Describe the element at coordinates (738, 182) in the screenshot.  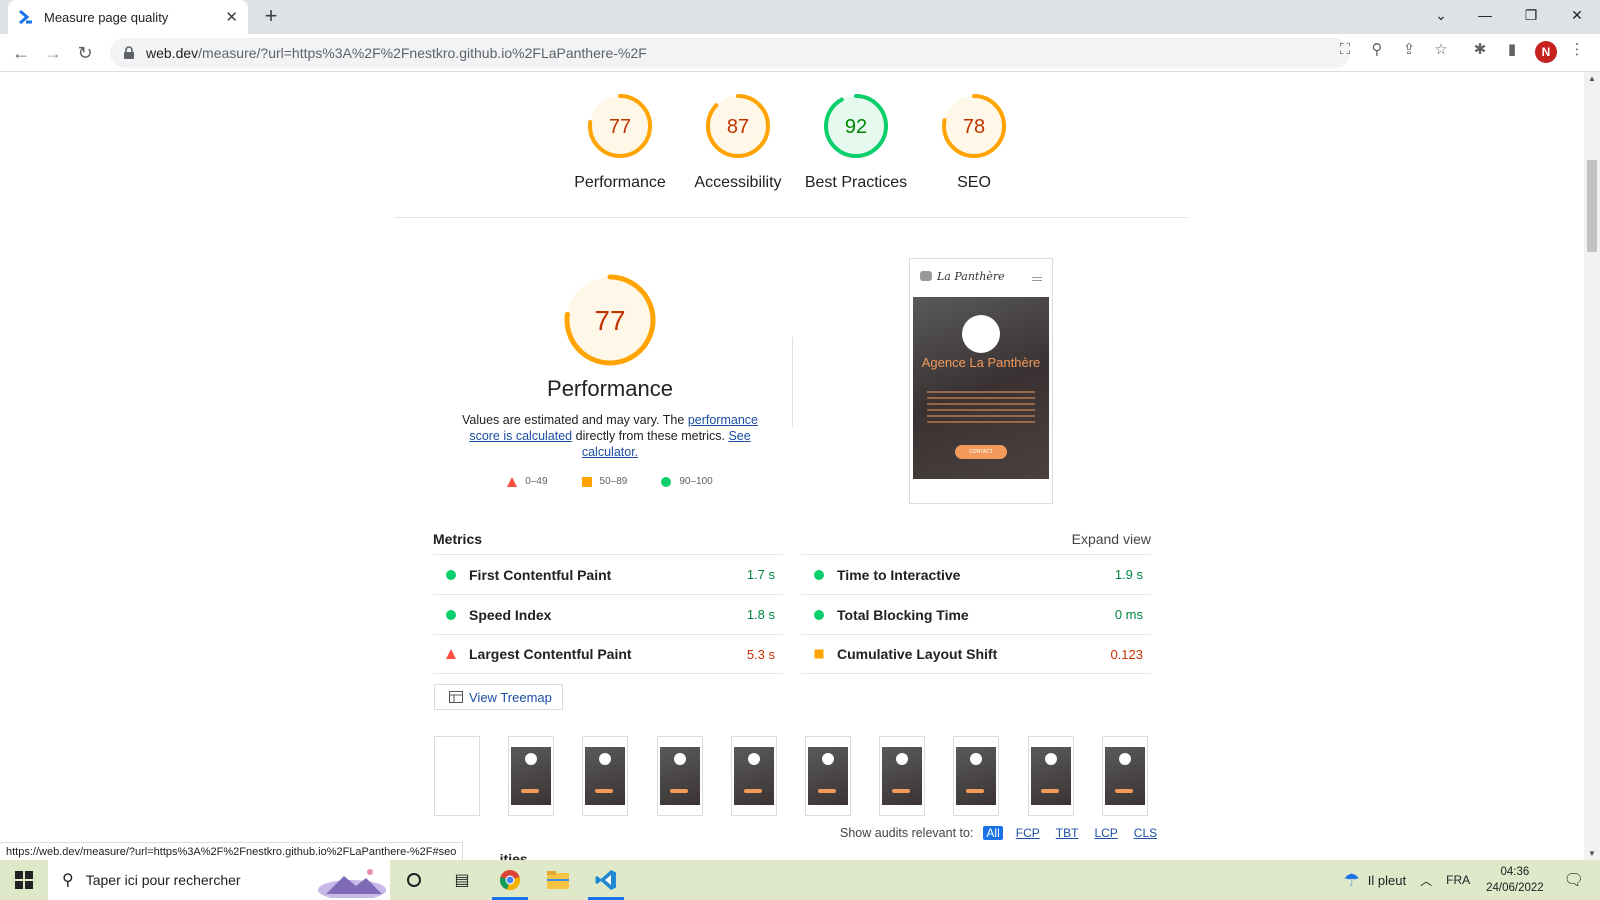
I see `gauge-label: Accessibility` at that location.